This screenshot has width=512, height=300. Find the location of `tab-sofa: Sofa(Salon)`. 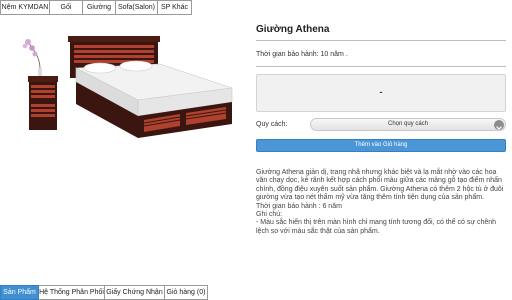

tab-sofa: Sofa(Salon) is located at coordinates (137, 7).